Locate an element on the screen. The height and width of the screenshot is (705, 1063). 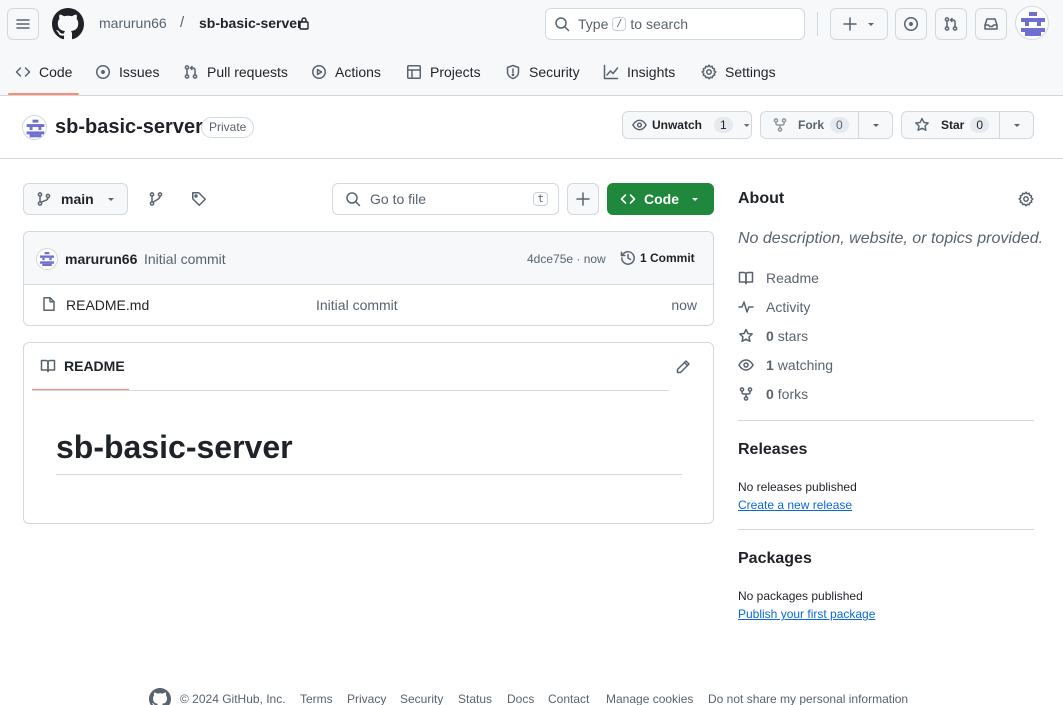
releases-title: Releases is located at coordinates (772, 450).